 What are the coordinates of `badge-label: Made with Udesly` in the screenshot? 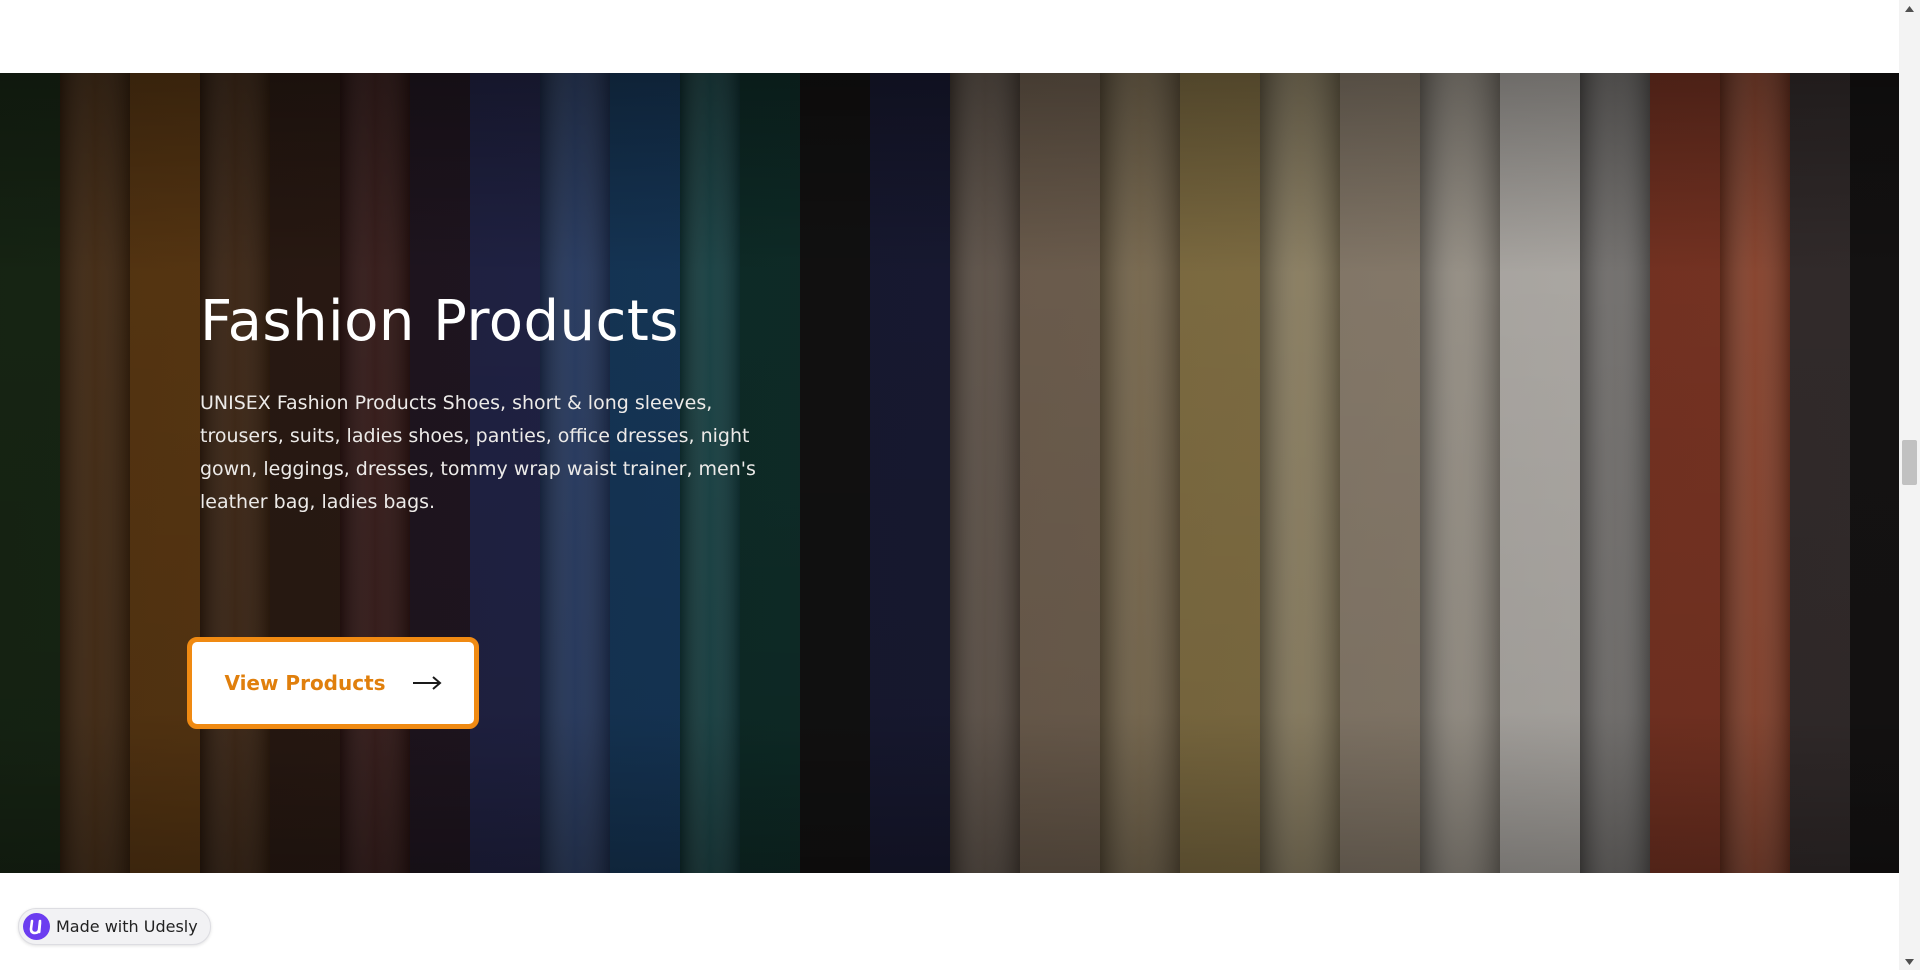 It's located at (127, 926).